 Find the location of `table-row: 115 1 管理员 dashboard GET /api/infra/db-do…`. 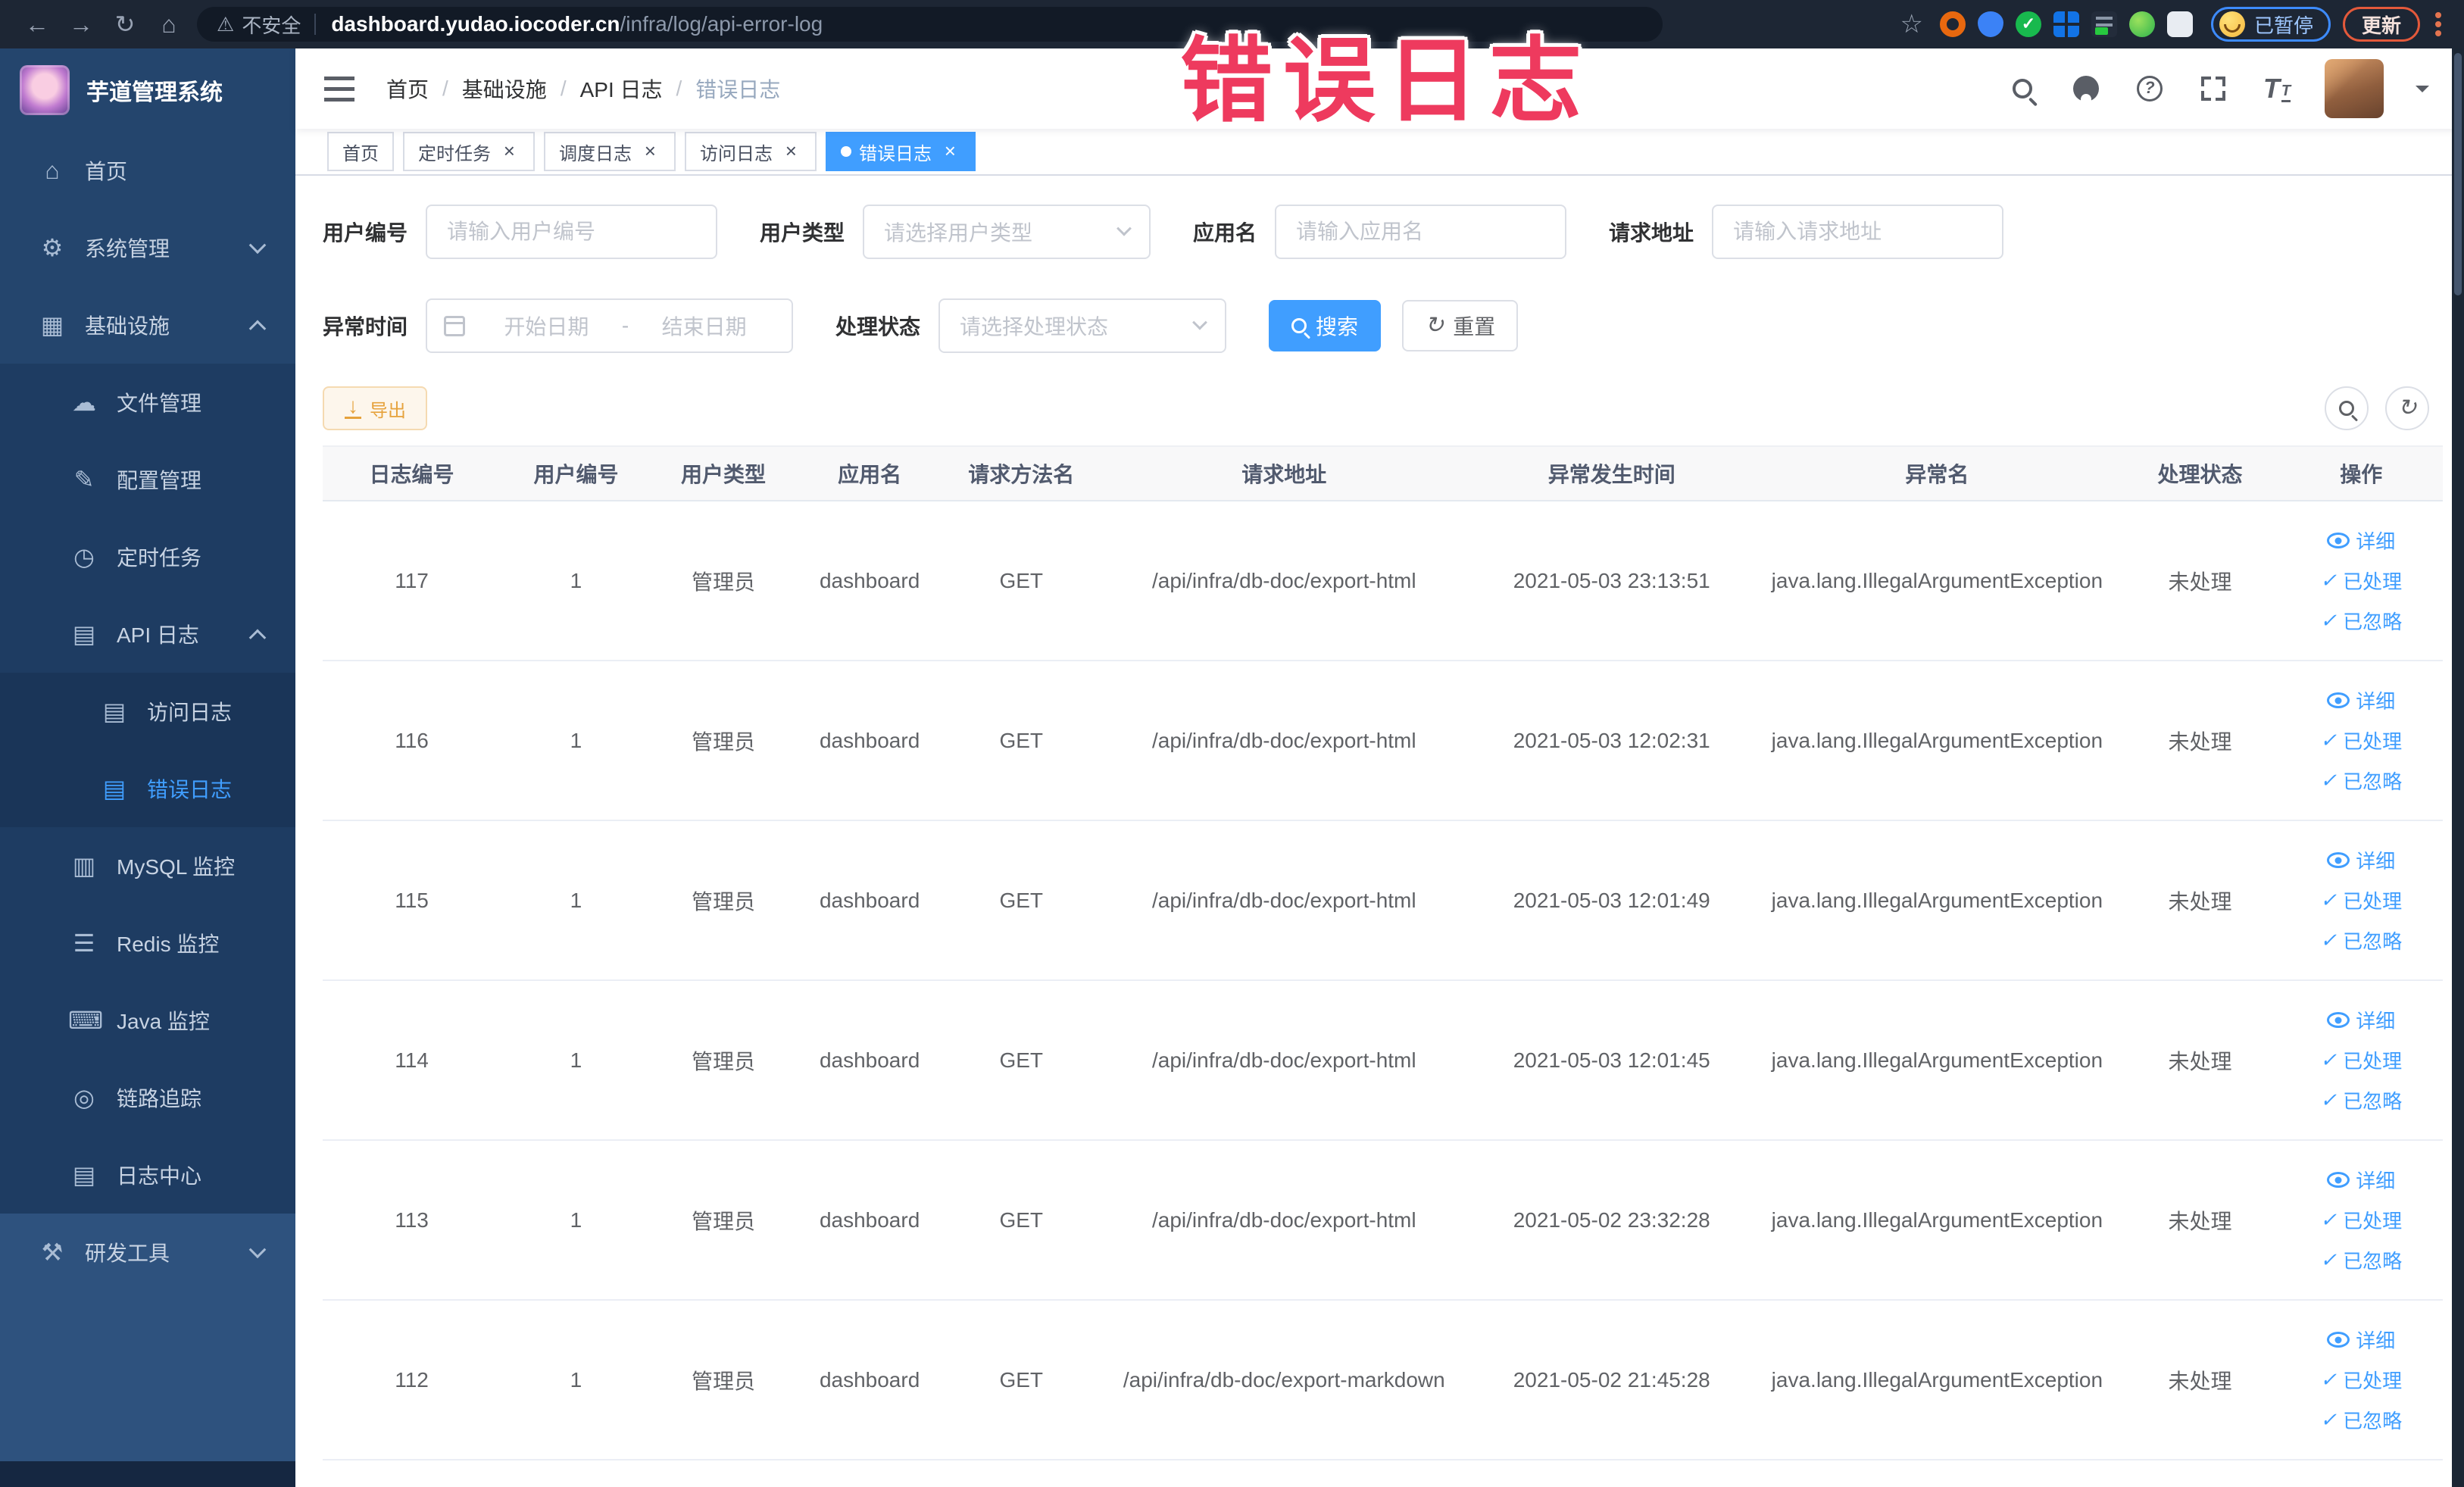

table-row: 115 1 管理员 dashboard GET /api/infra/db-do… is located at coordinates (1383, 900).